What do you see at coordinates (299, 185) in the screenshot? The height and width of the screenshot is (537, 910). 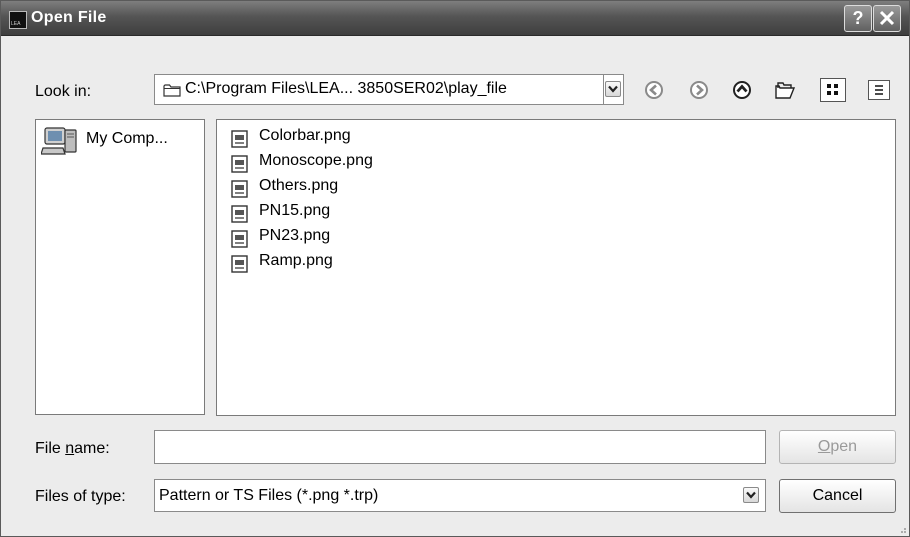 I see `file-name: Others.png` at bounding box center [299, 185].